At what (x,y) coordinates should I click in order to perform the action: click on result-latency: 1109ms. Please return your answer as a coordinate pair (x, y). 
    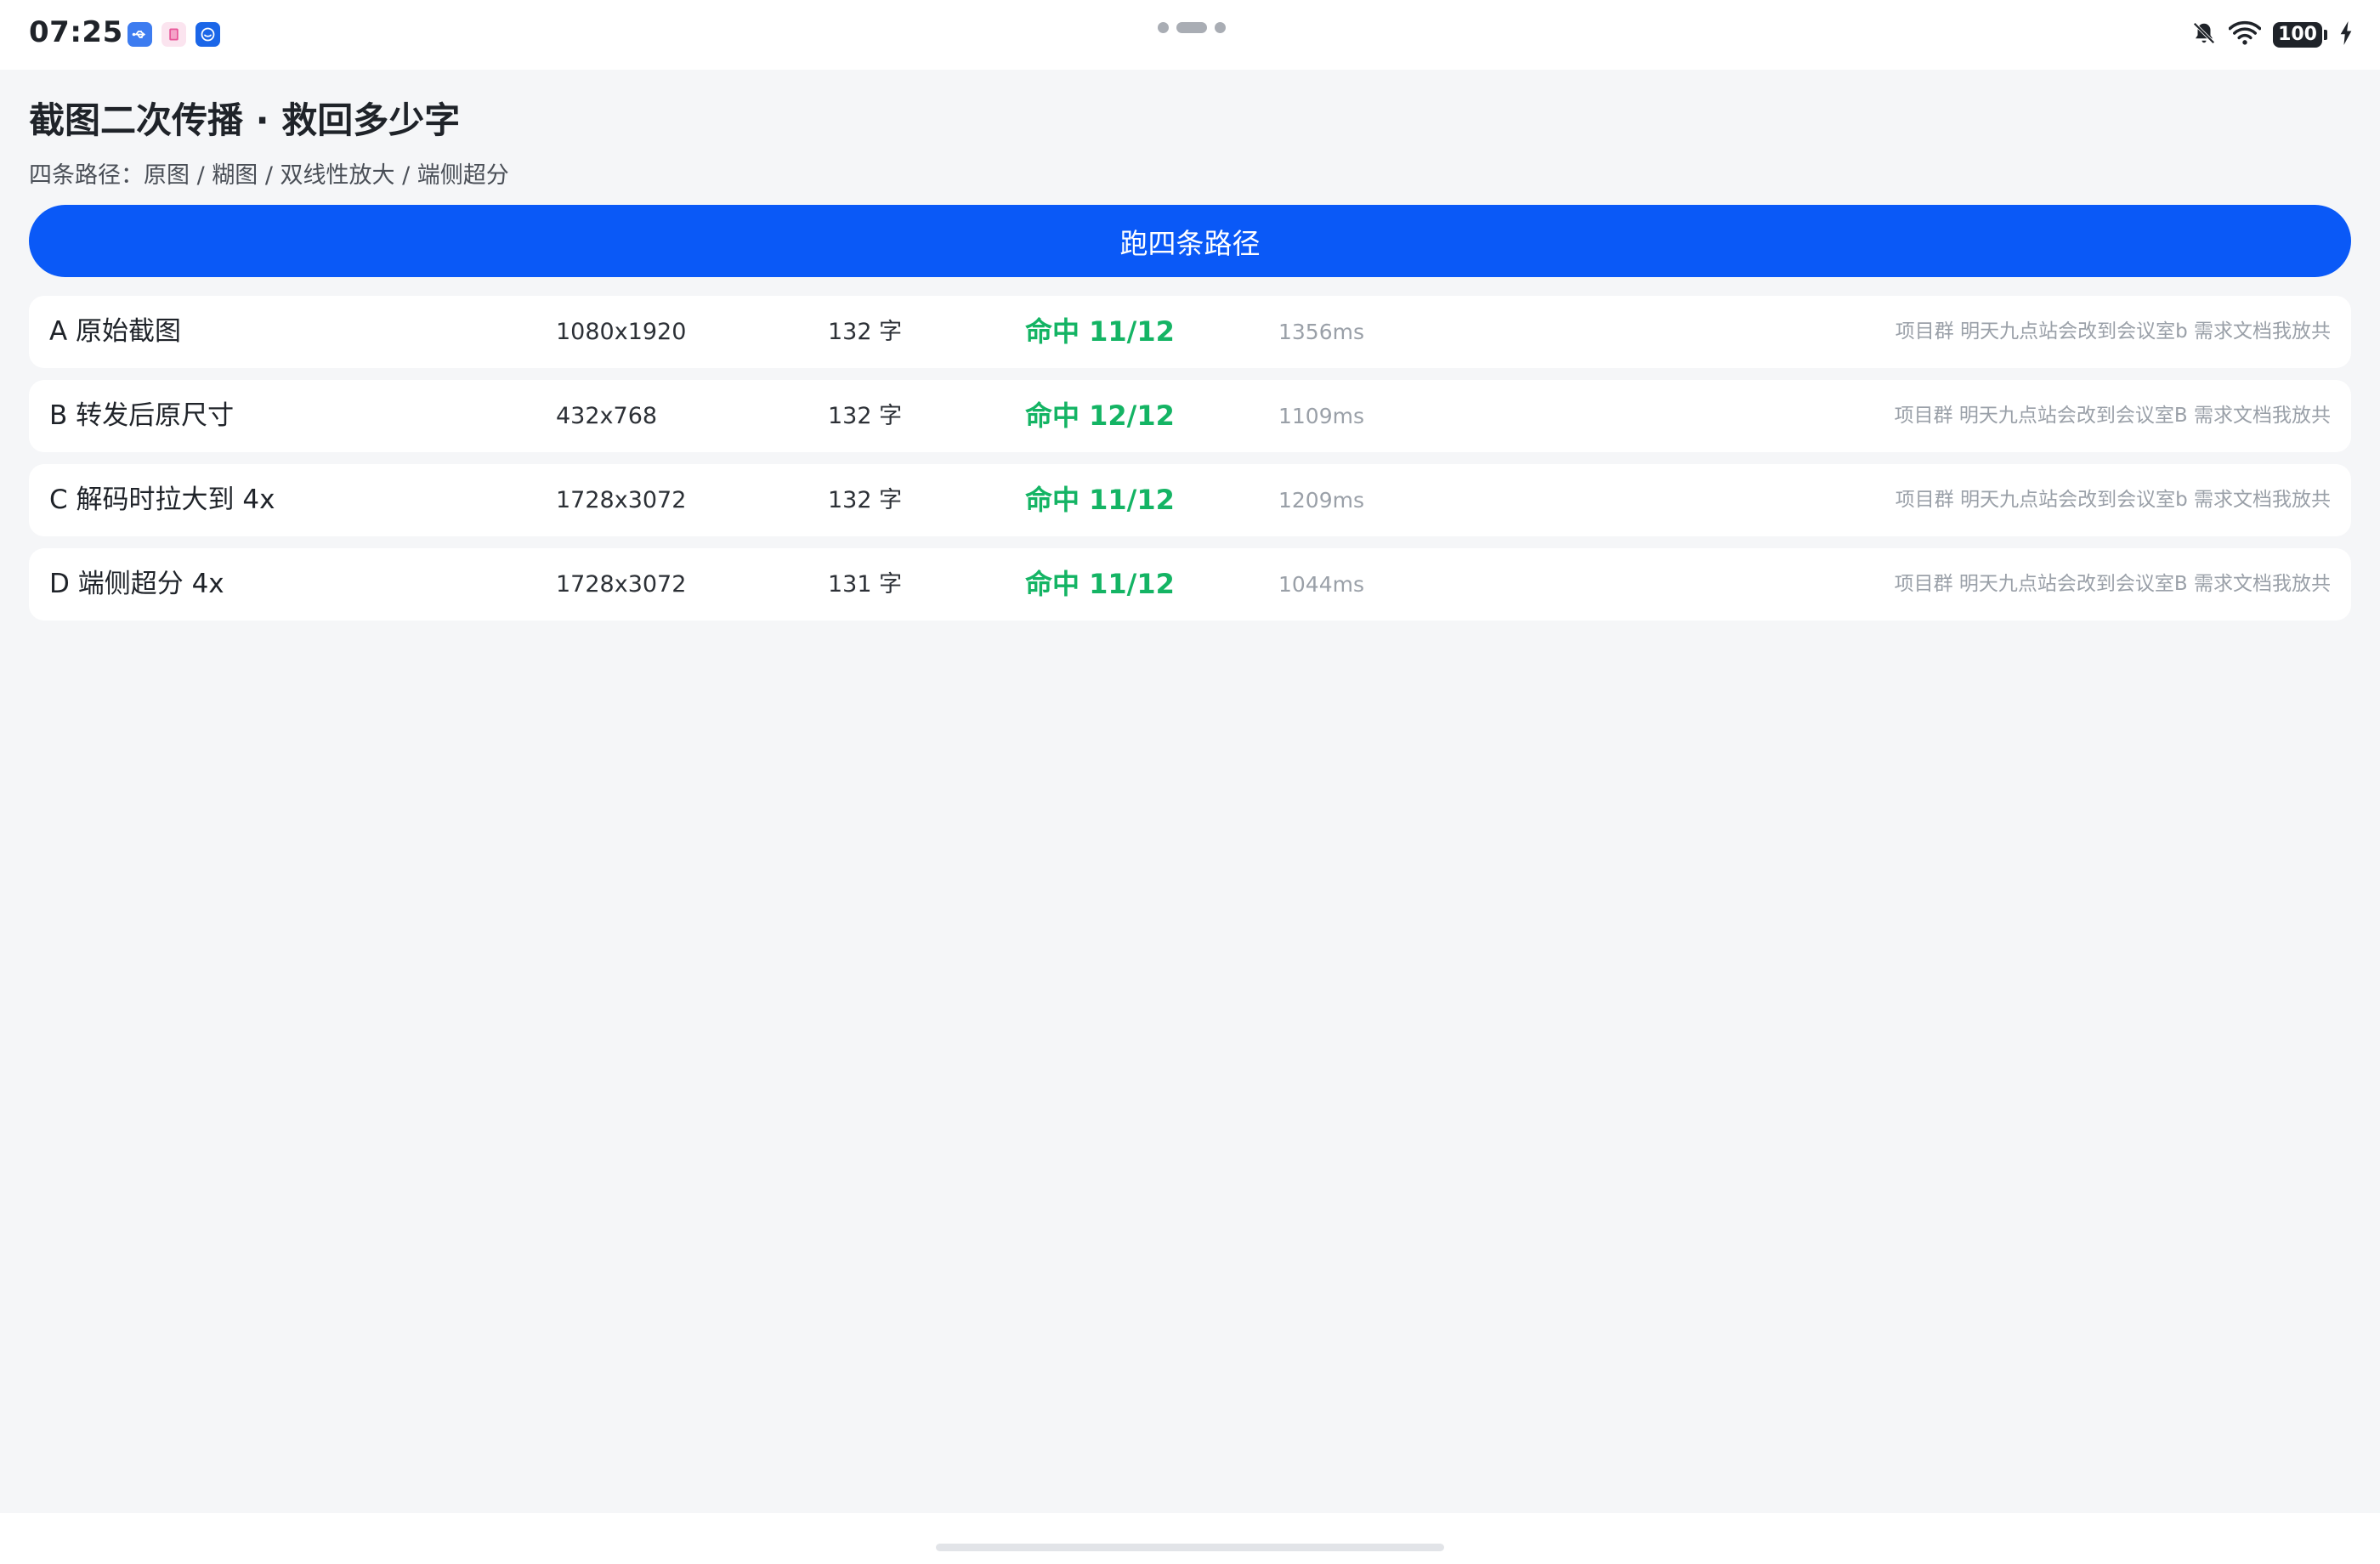
    Looking at the image, I should click on (1321, 416).